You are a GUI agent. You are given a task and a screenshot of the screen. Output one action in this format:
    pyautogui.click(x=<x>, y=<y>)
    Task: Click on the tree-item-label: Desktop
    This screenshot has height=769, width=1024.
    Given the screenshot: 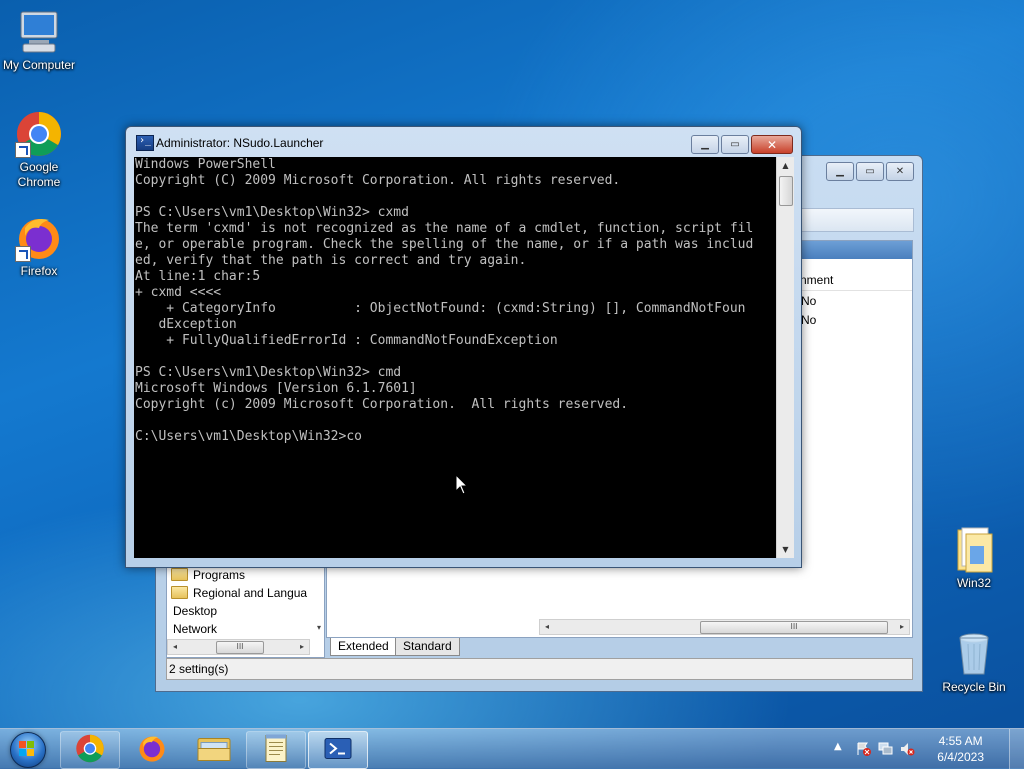 What is the action you would take?
    pyautogui.click(x=195, y=611)
    